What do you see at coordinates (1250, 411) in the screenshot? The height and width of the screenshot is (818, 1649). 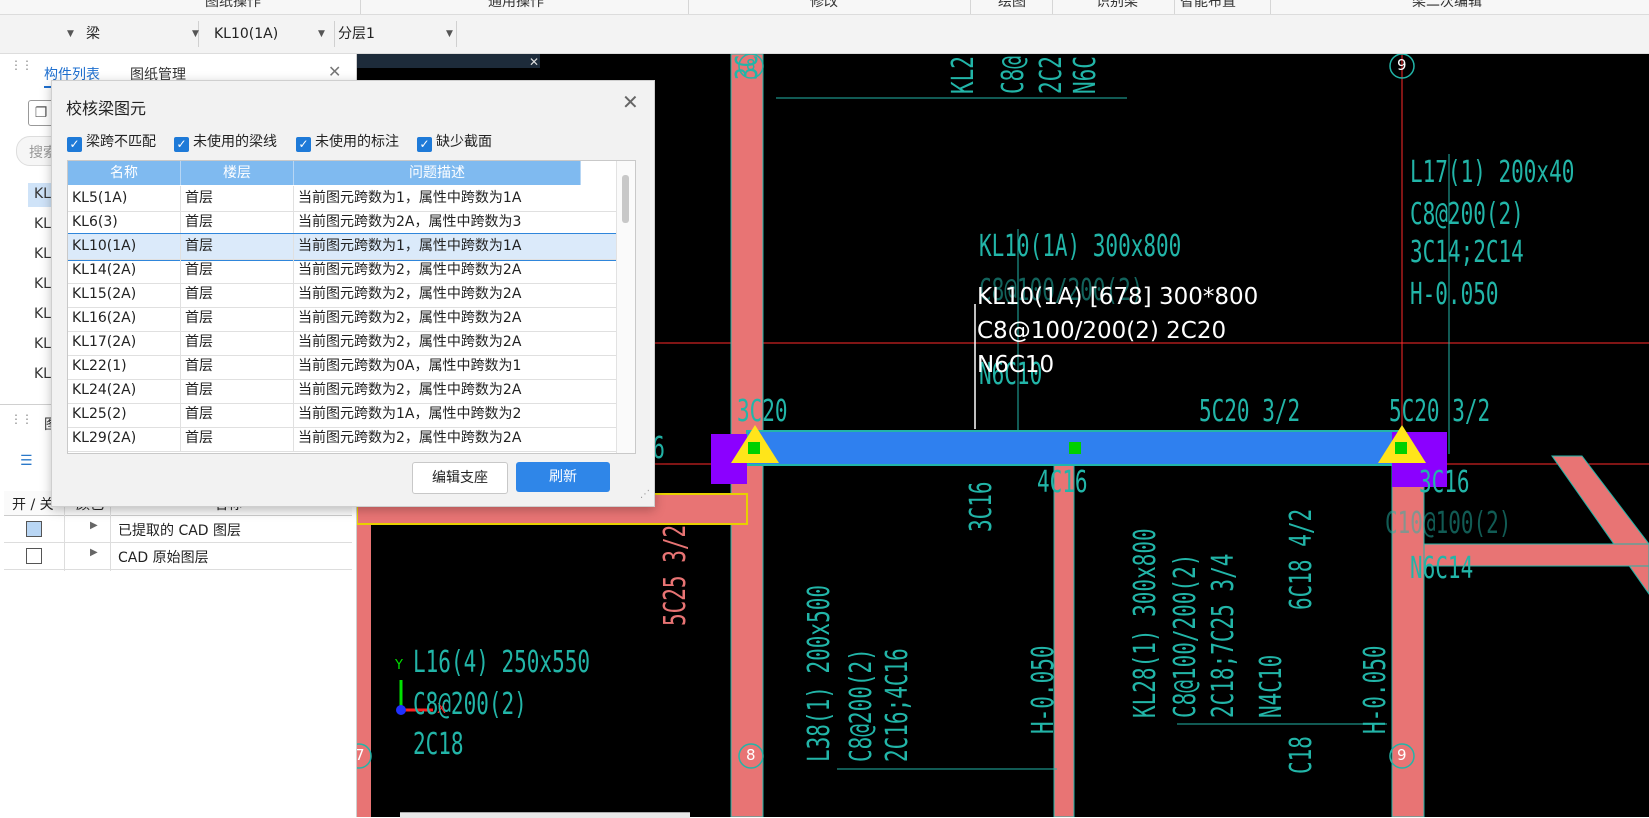 I see `cad-text: 5C20 3/2` at bounding box center [1250, 411].